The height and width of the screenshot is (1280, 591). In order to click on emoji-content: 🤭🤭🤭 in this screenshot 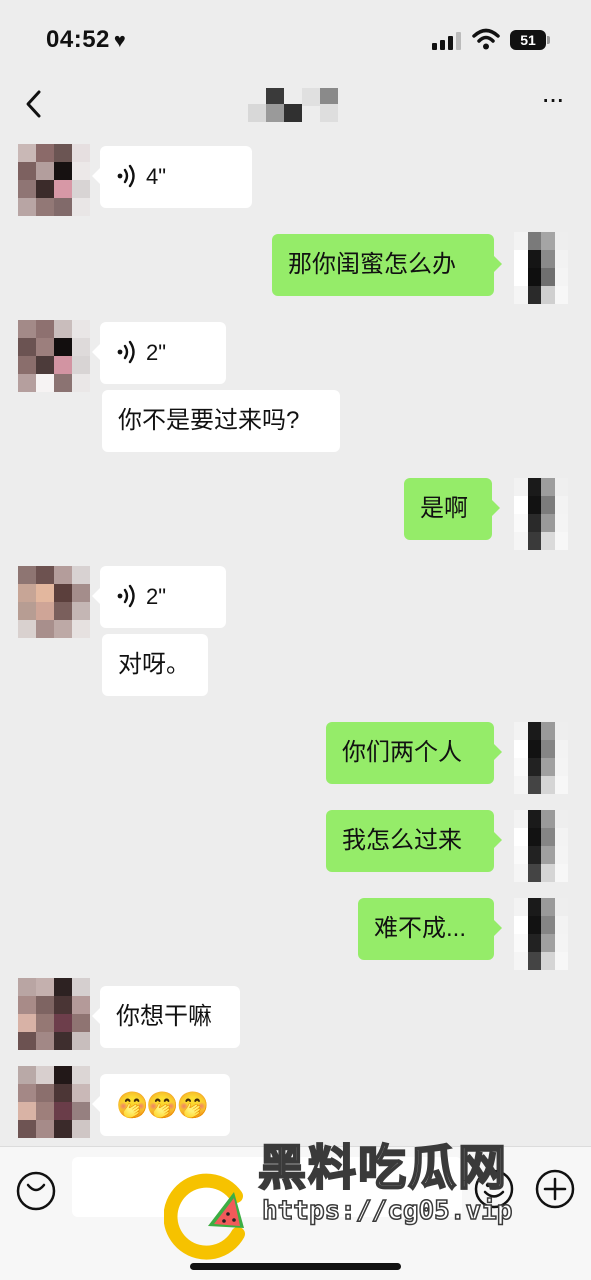, I will do `click(162, 1105)`.